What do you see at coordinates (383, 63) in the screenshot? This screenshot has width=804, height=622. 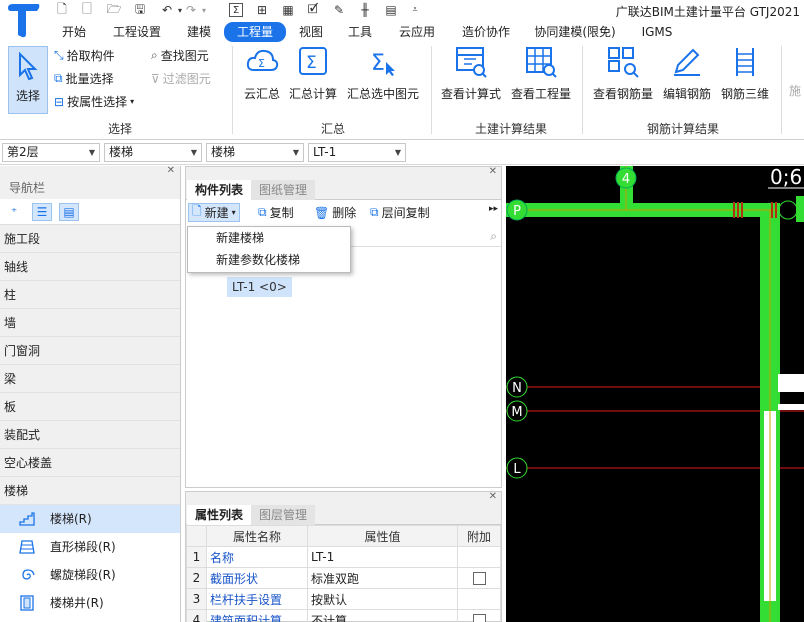 I see `sum-selected-icon: Σ` at bounding box center [383, 63].